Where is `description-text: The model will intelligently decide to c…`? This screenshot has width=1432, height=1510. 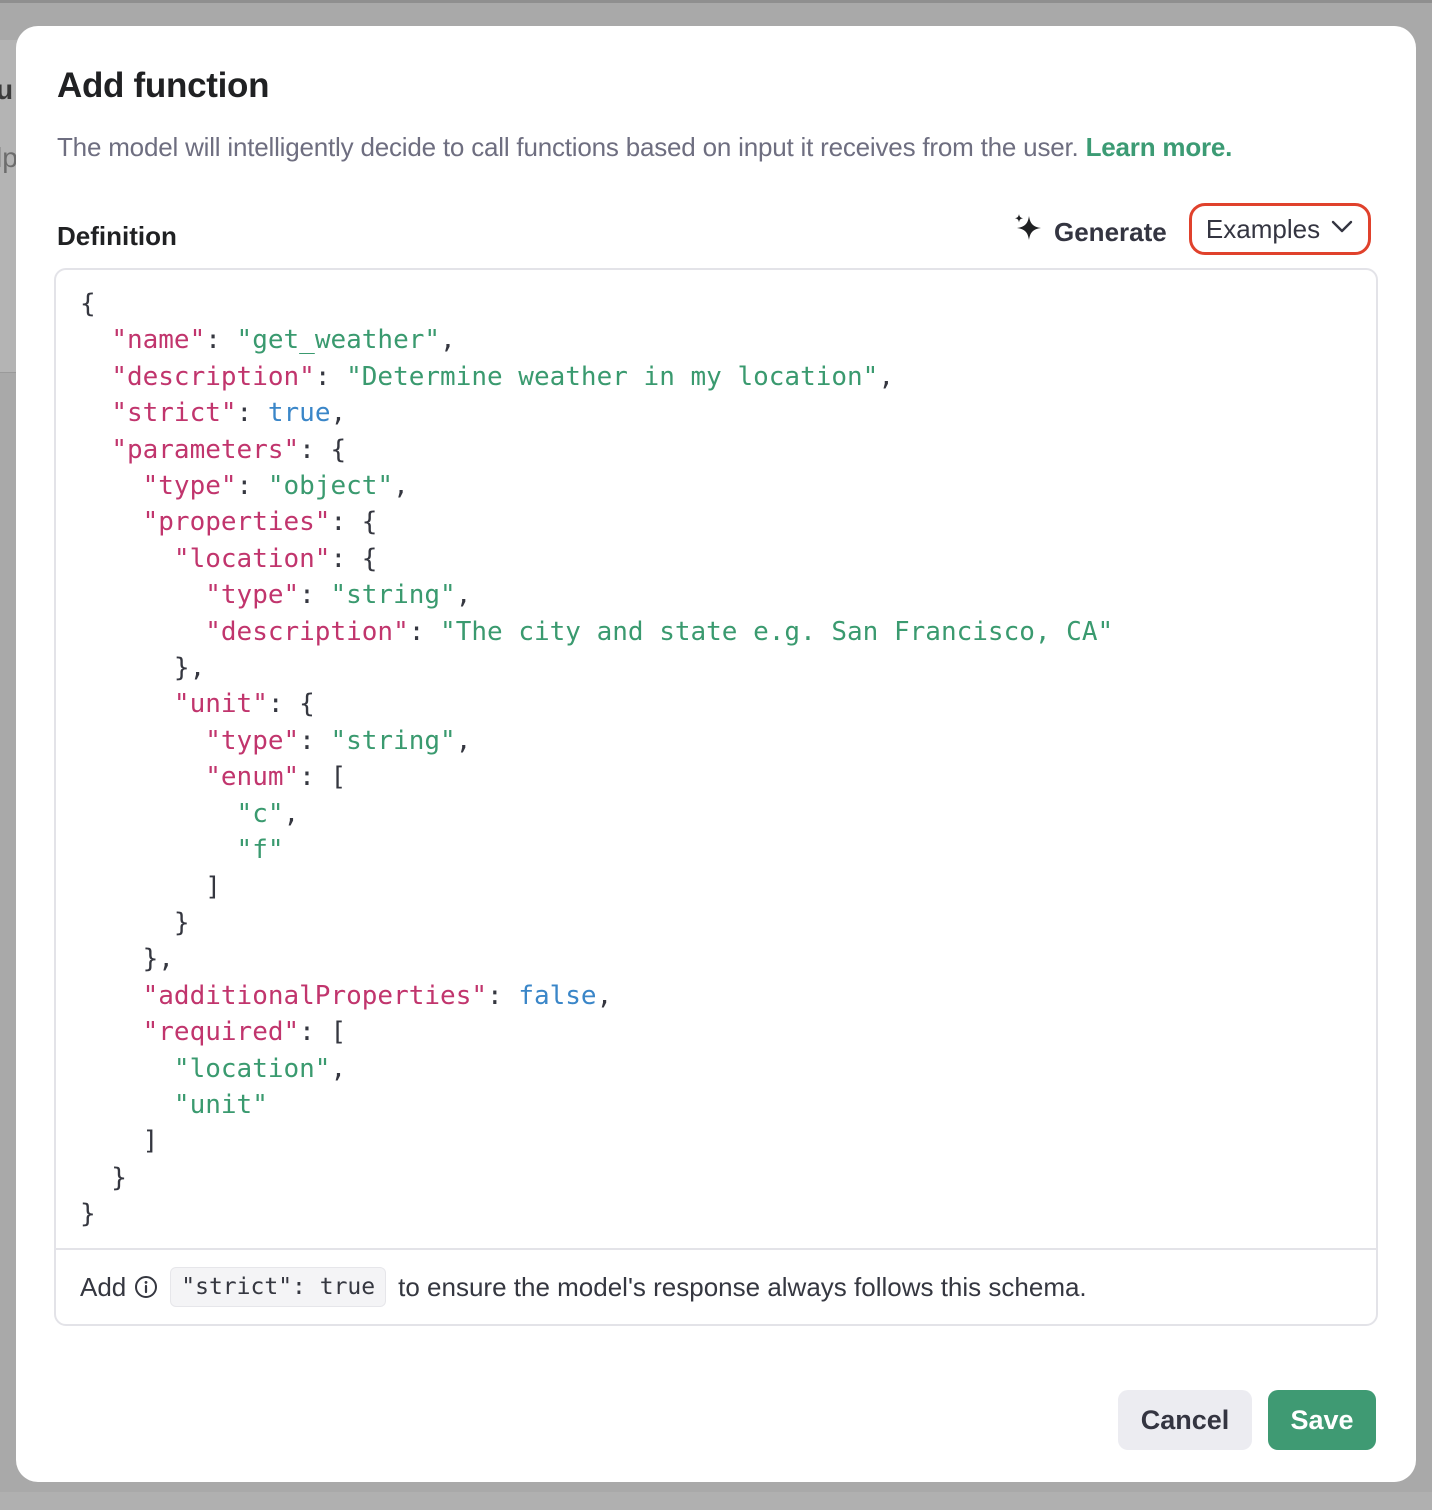
description-text: The model will intelligently decide to c… is located at coordinates (568, 147).